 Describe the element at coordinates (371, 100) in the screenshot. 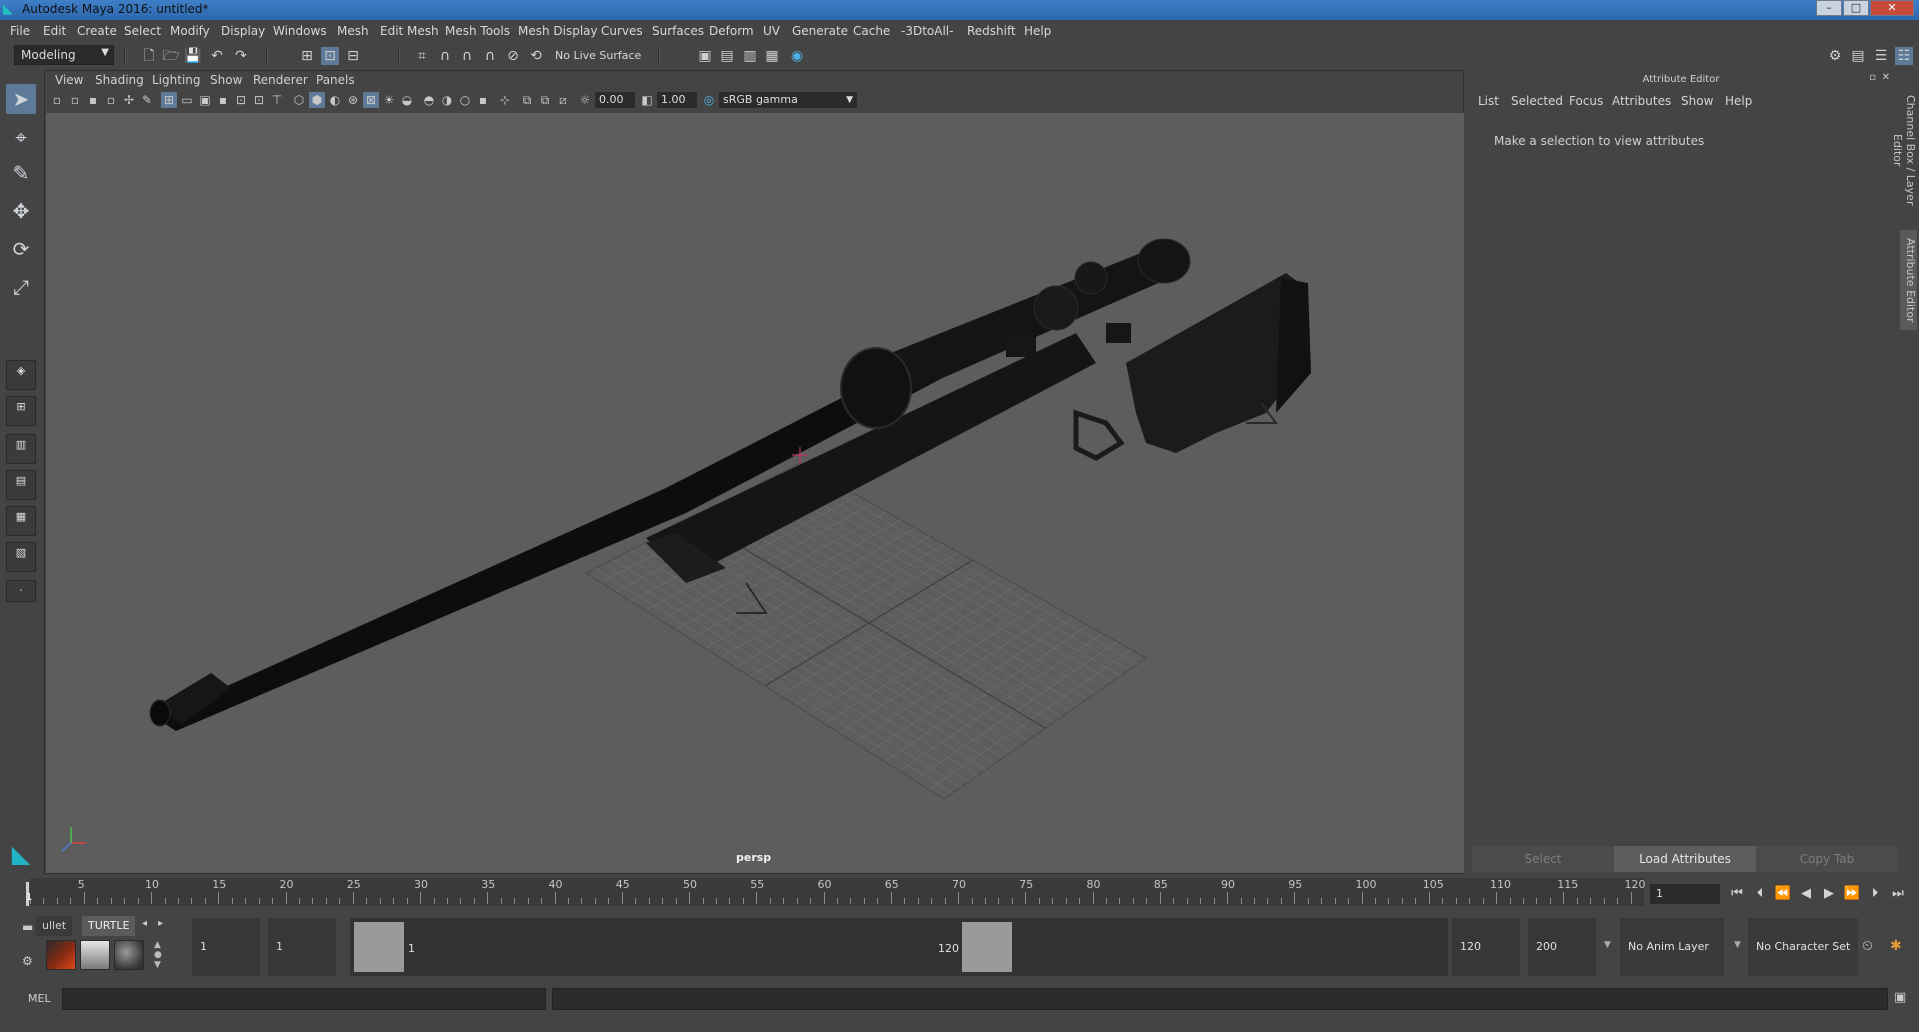

I see `all-lights-icon: ⊠` at that location.